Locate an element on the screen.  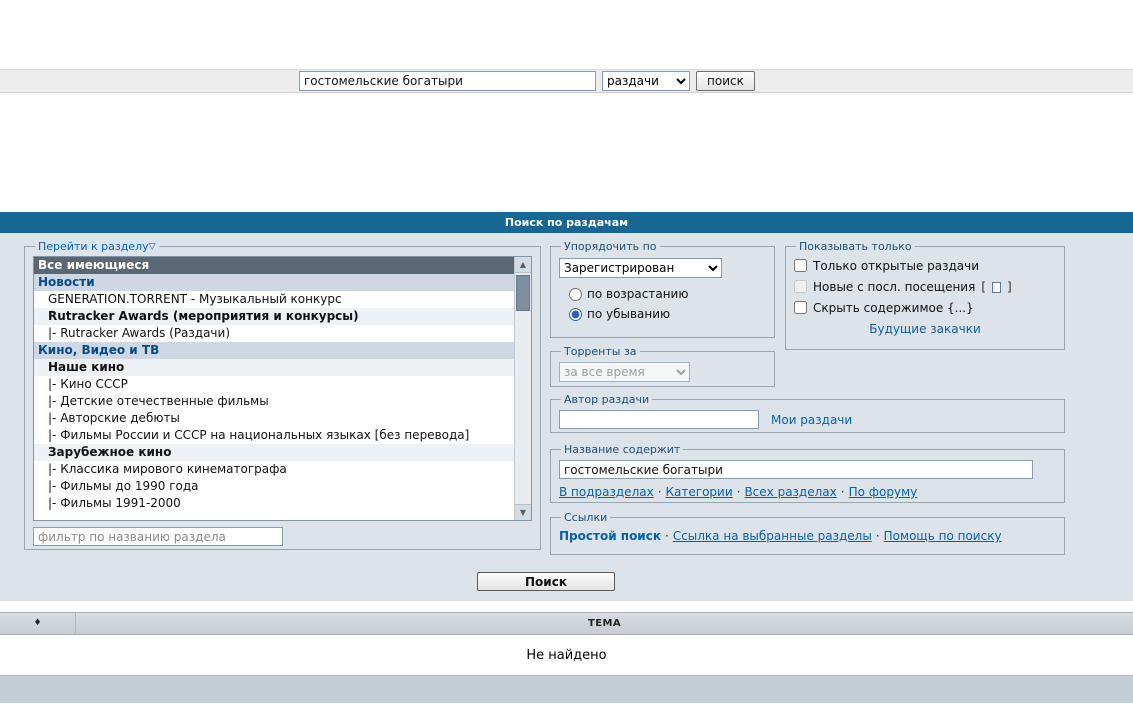
tree-option: |- Rutracker Awards (Раздачи) is located at coordinates (282, 333).